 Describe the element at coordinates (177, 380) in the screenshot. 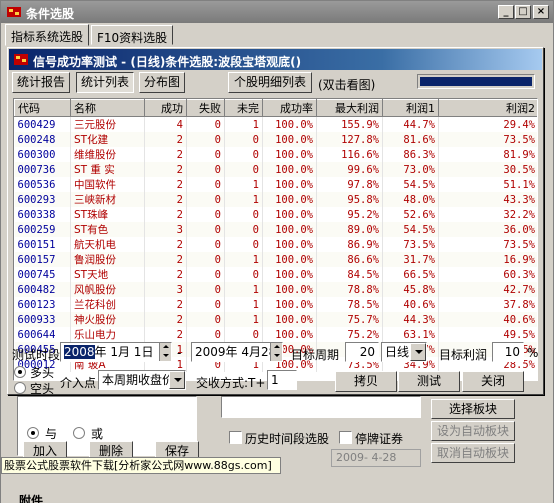

I see `entry-point-dropdown-icon` at that location.